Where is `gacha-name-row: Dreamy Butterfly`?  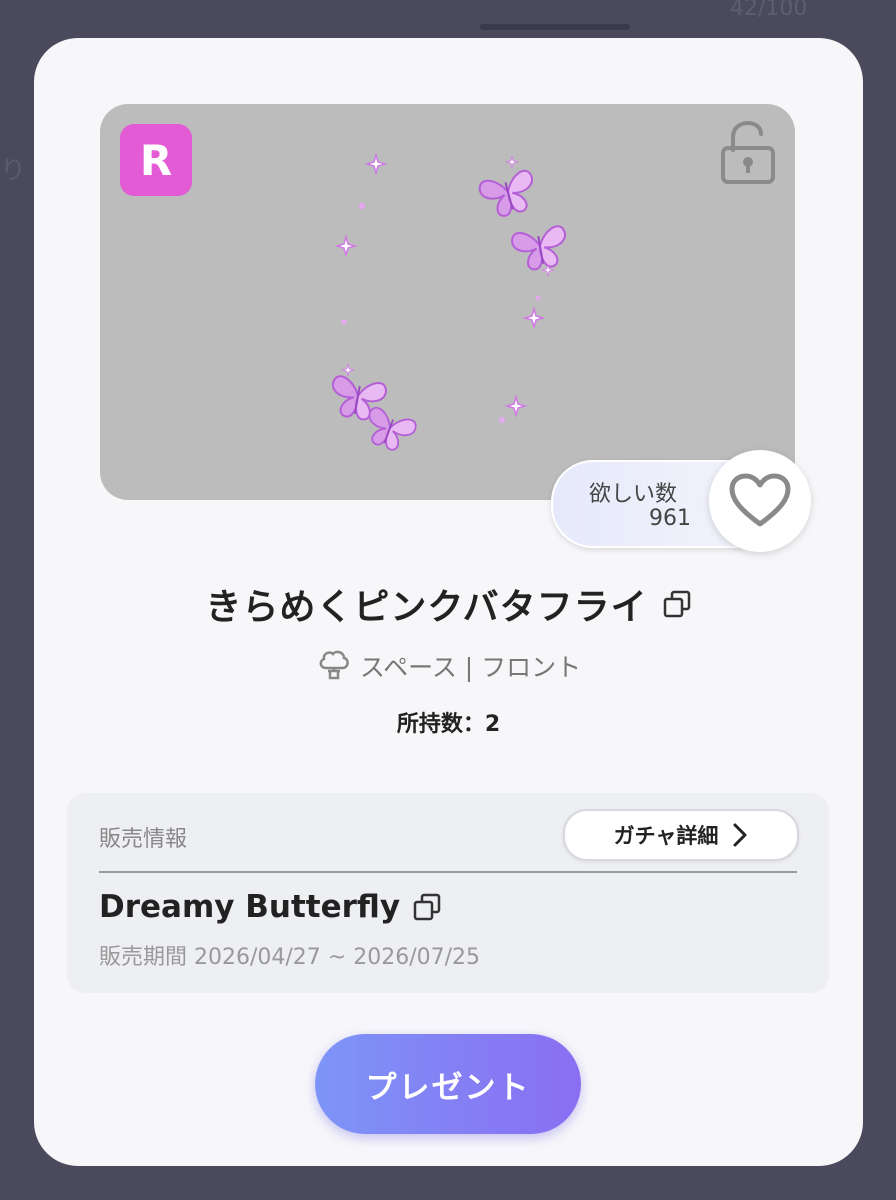 gacha-name-row: Dreamy Butterfly is located at coordinates (270, 907).